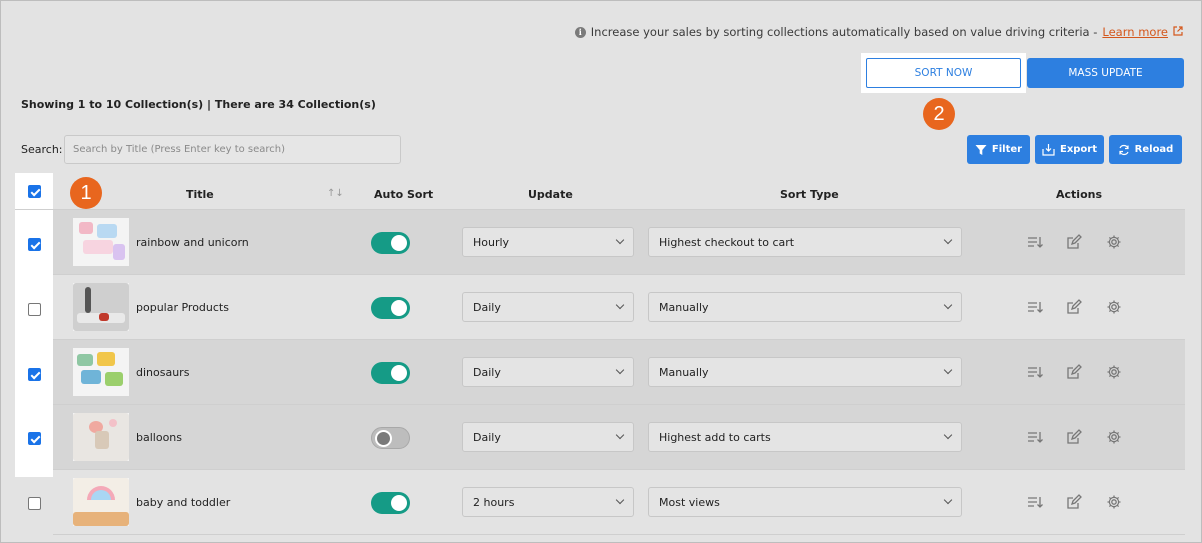 The image size is (1202, 543). I want to click on select-all-checkbox, so click(34, 191).